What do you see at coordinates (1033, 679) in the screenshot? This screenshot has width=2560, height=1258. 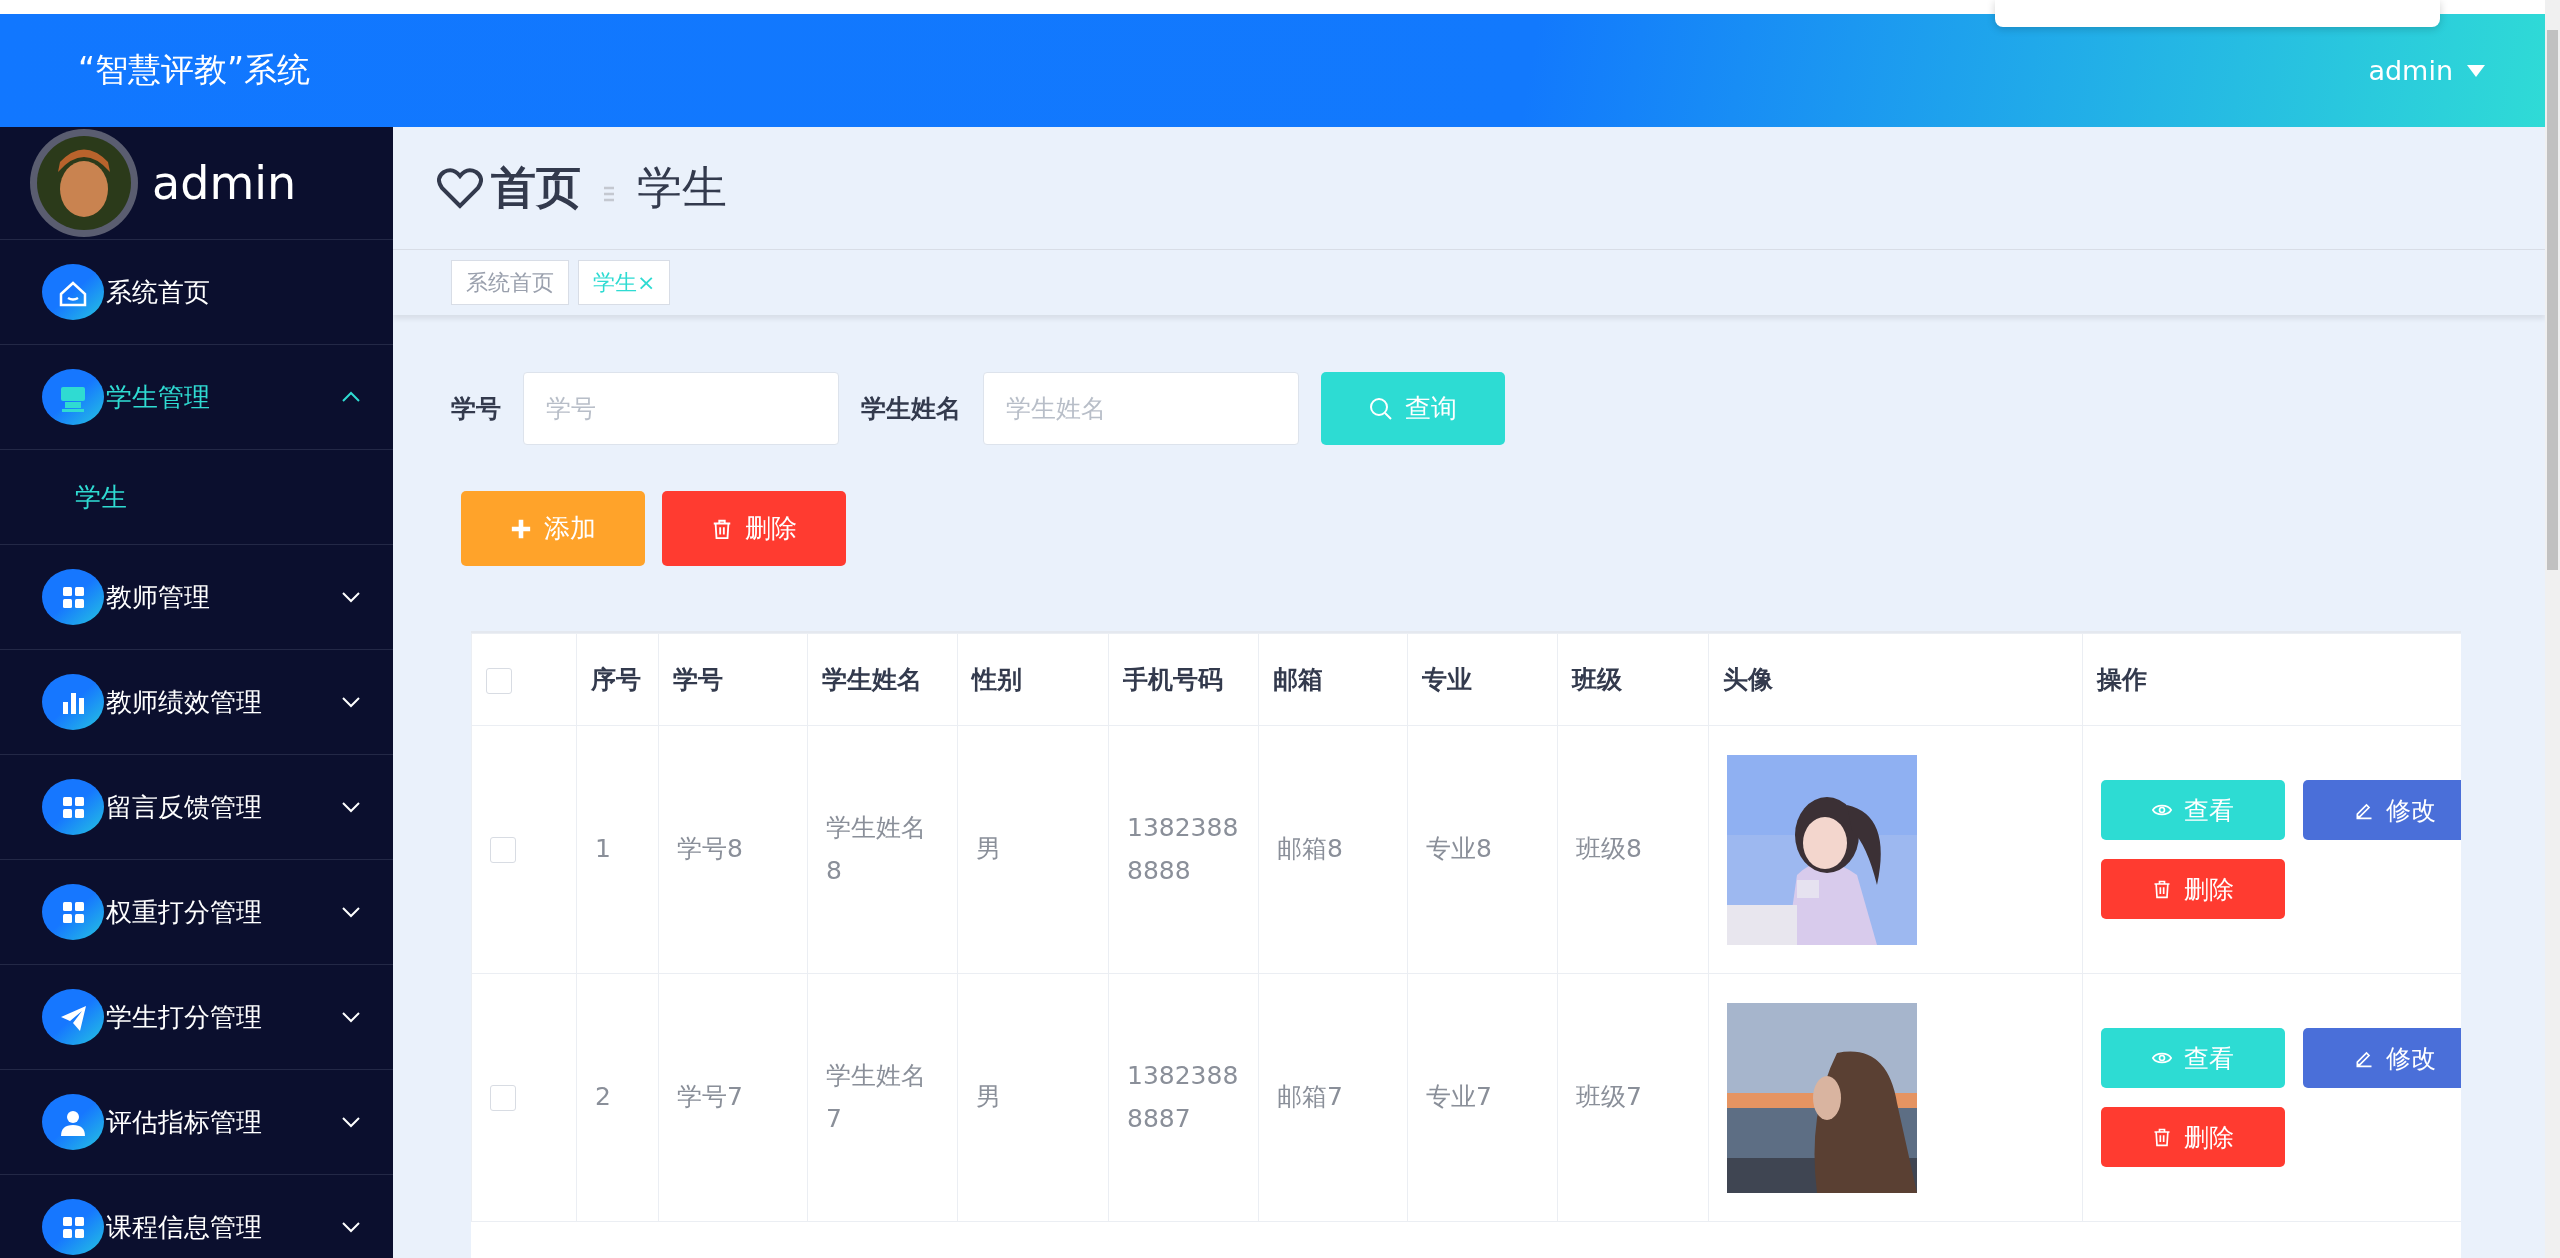 I see `column-header: 性别` at bounding box center [1033, 679].